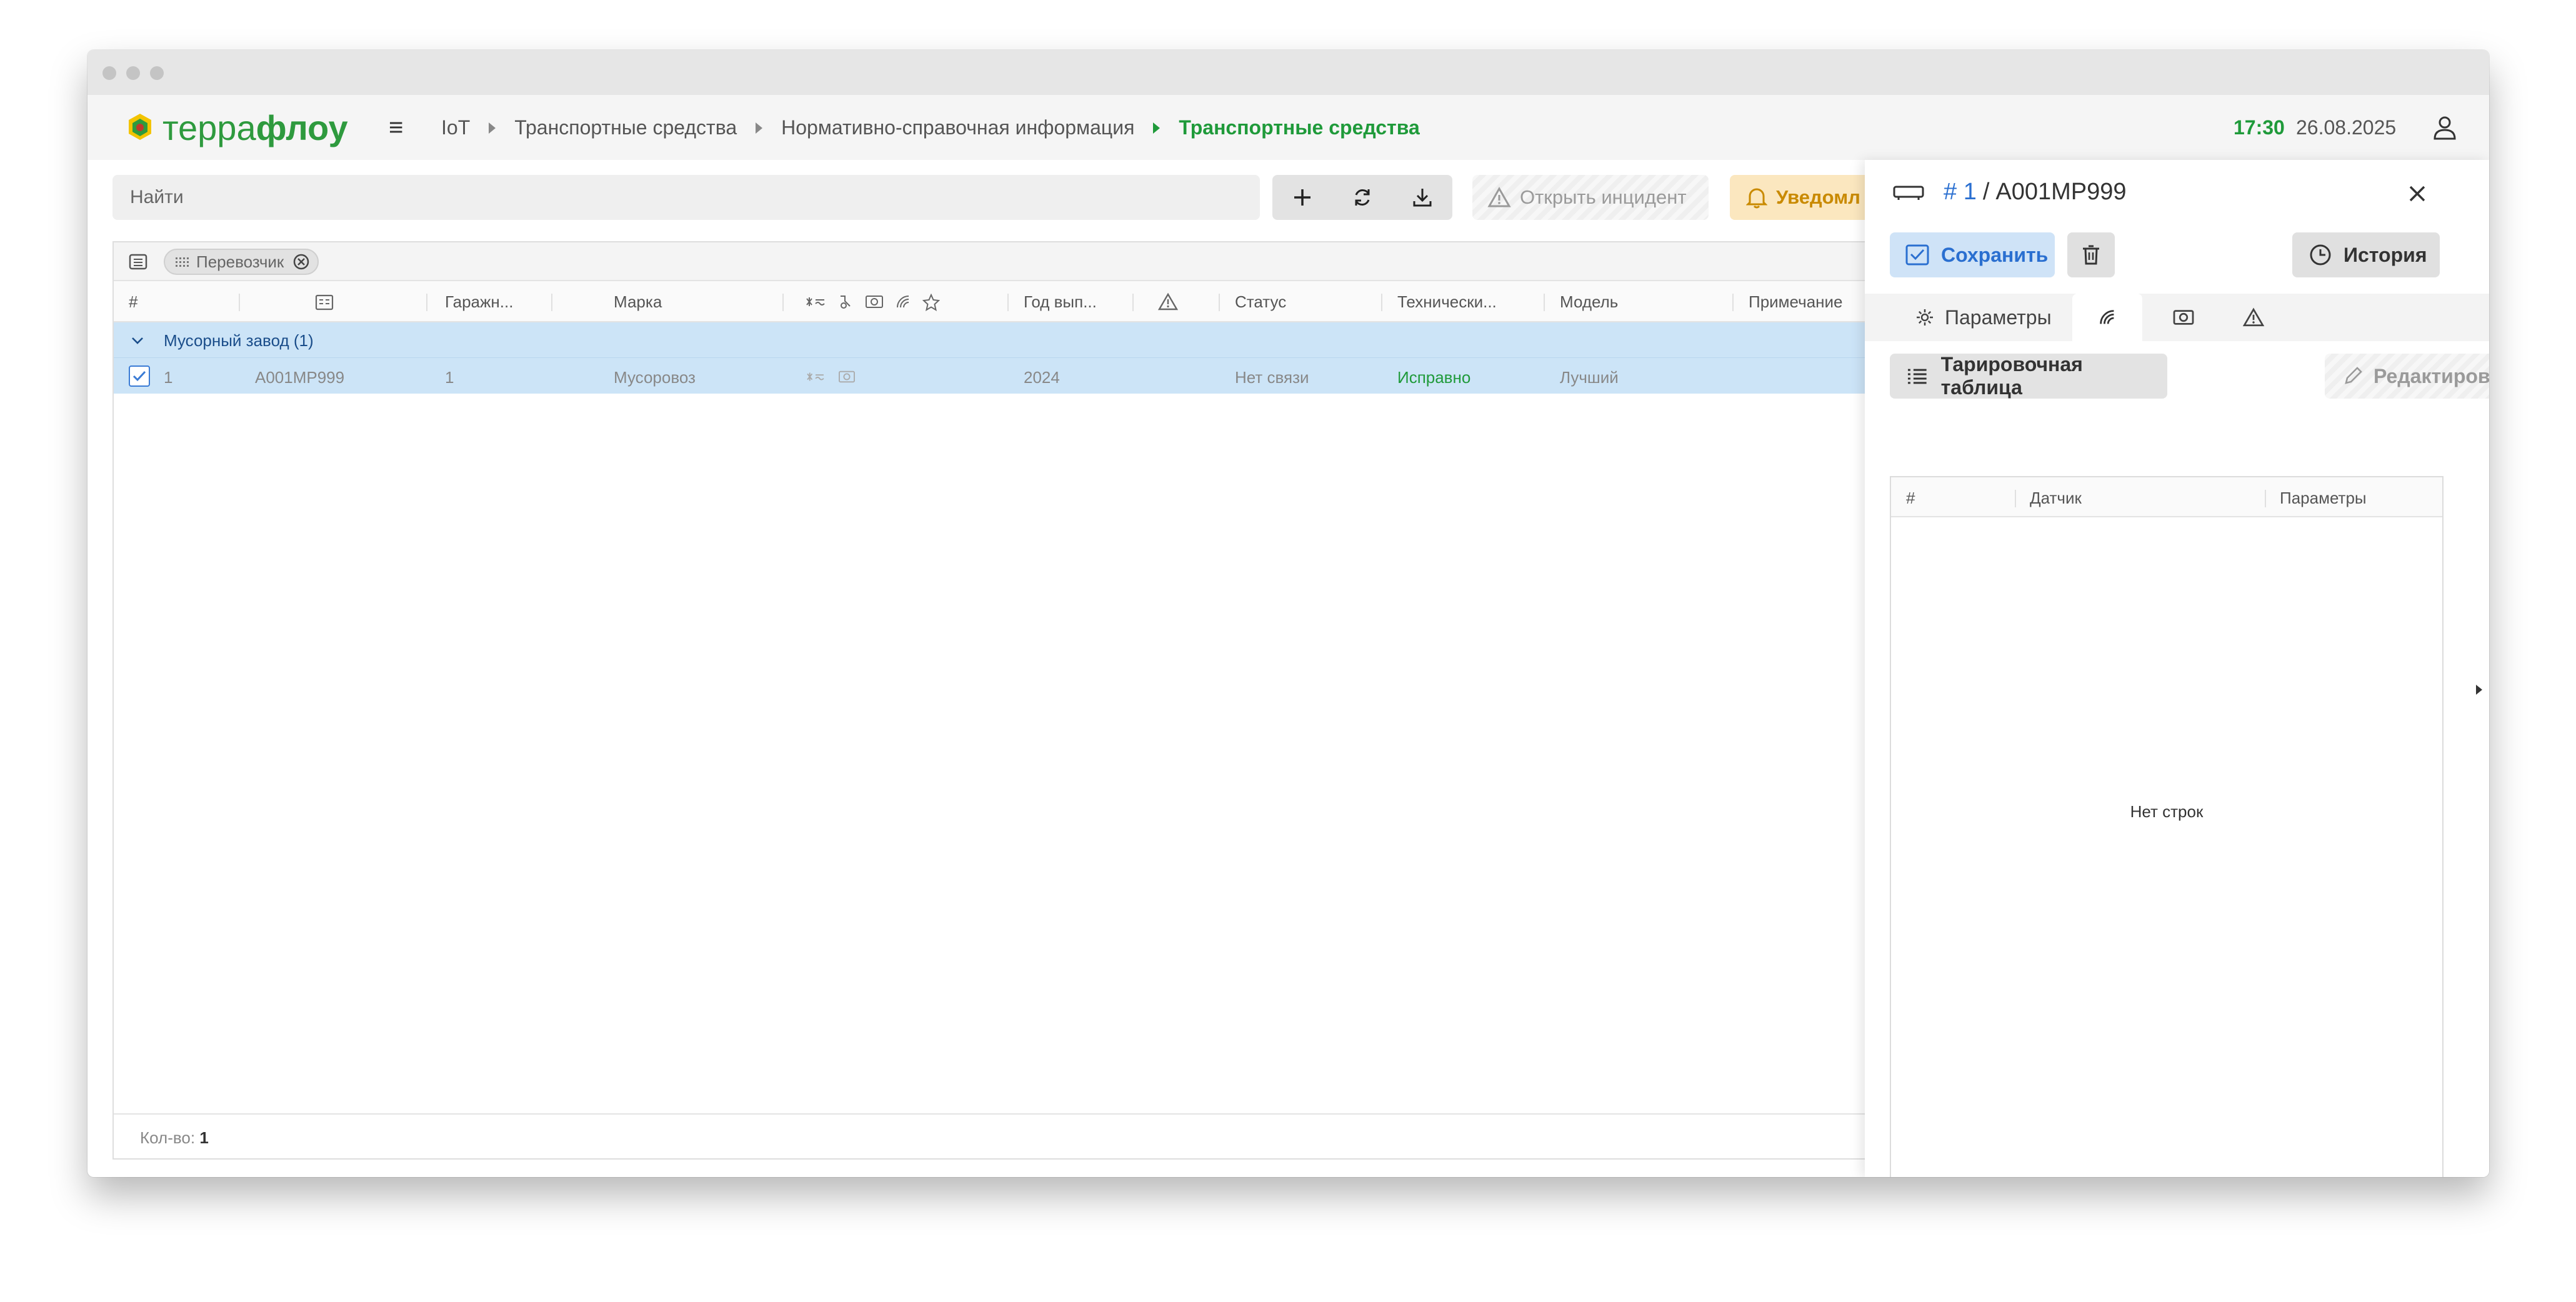 The height and width of the screenshot is (1302, 2576). Describe the element at coordinates (1917, 376) in the screenshot. I see `list-icon` at that location.